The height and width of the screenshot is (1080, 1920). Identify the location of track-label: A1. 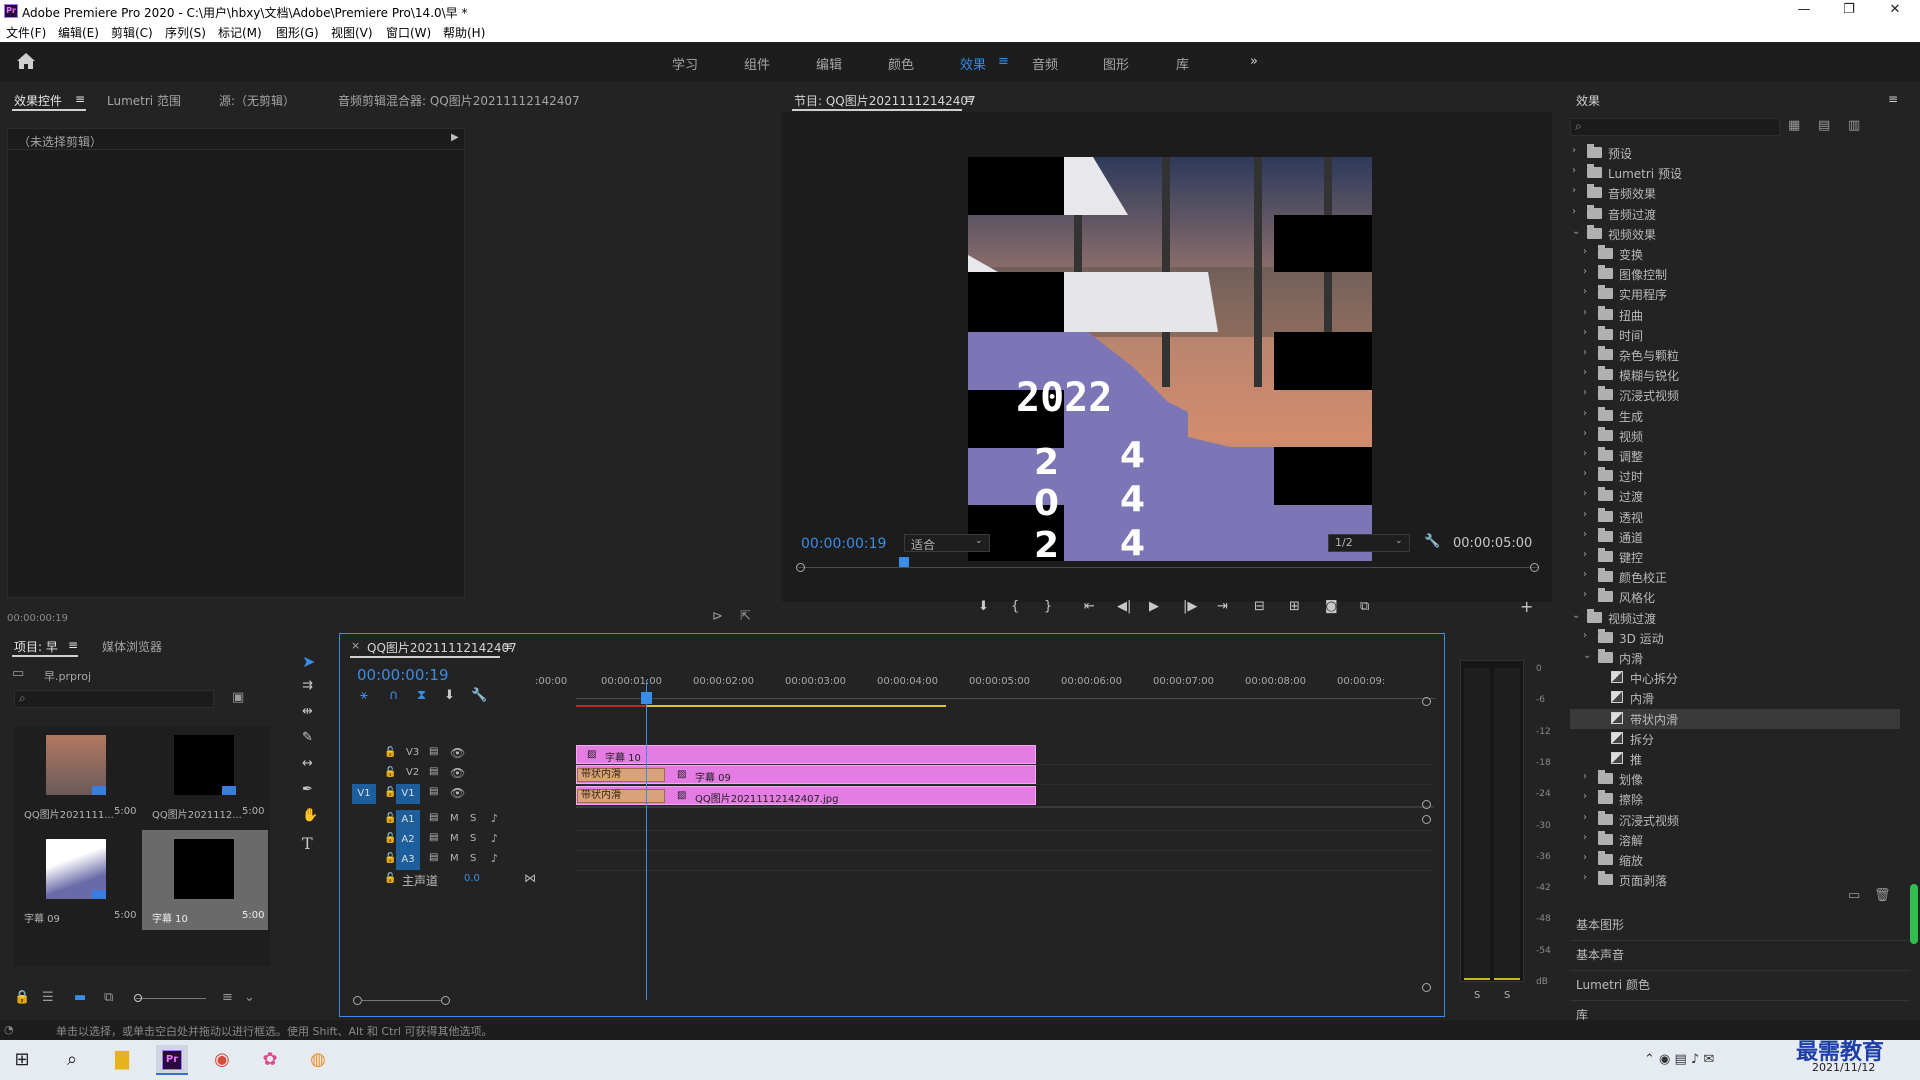
(408, 820).